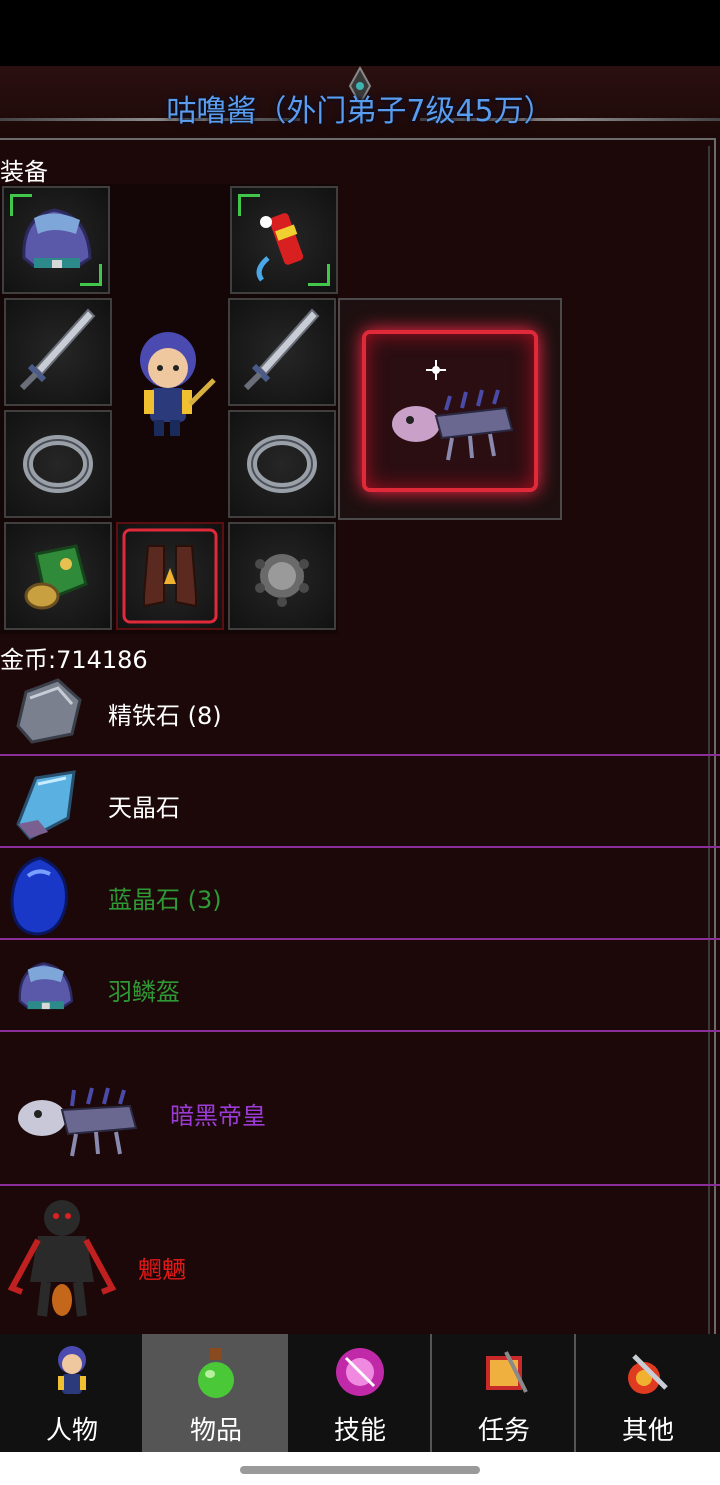  I want to click on blue-crystal-icon, so click(39, 896).